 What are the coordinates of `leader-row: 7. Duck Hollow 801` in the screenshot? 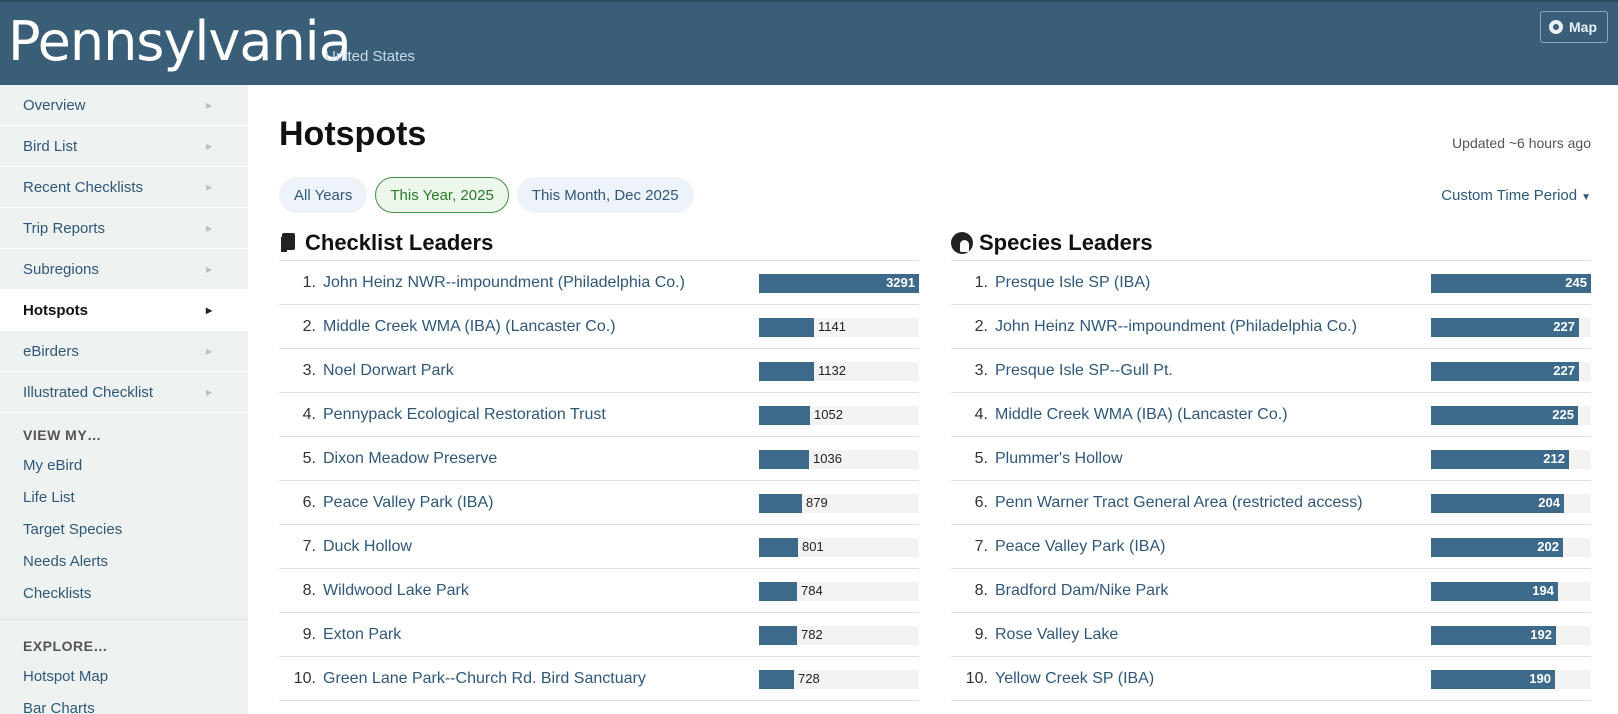 It's located at (599, 547).